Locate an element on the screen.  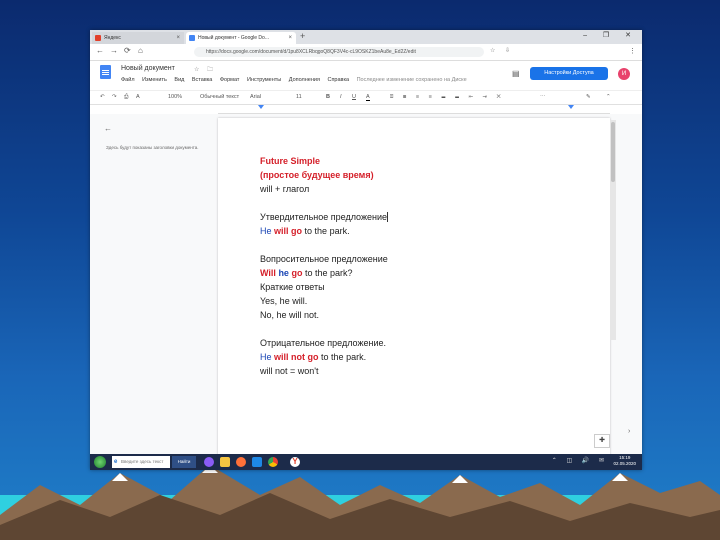
font-select: Arial is located at coordinates (255, 97).